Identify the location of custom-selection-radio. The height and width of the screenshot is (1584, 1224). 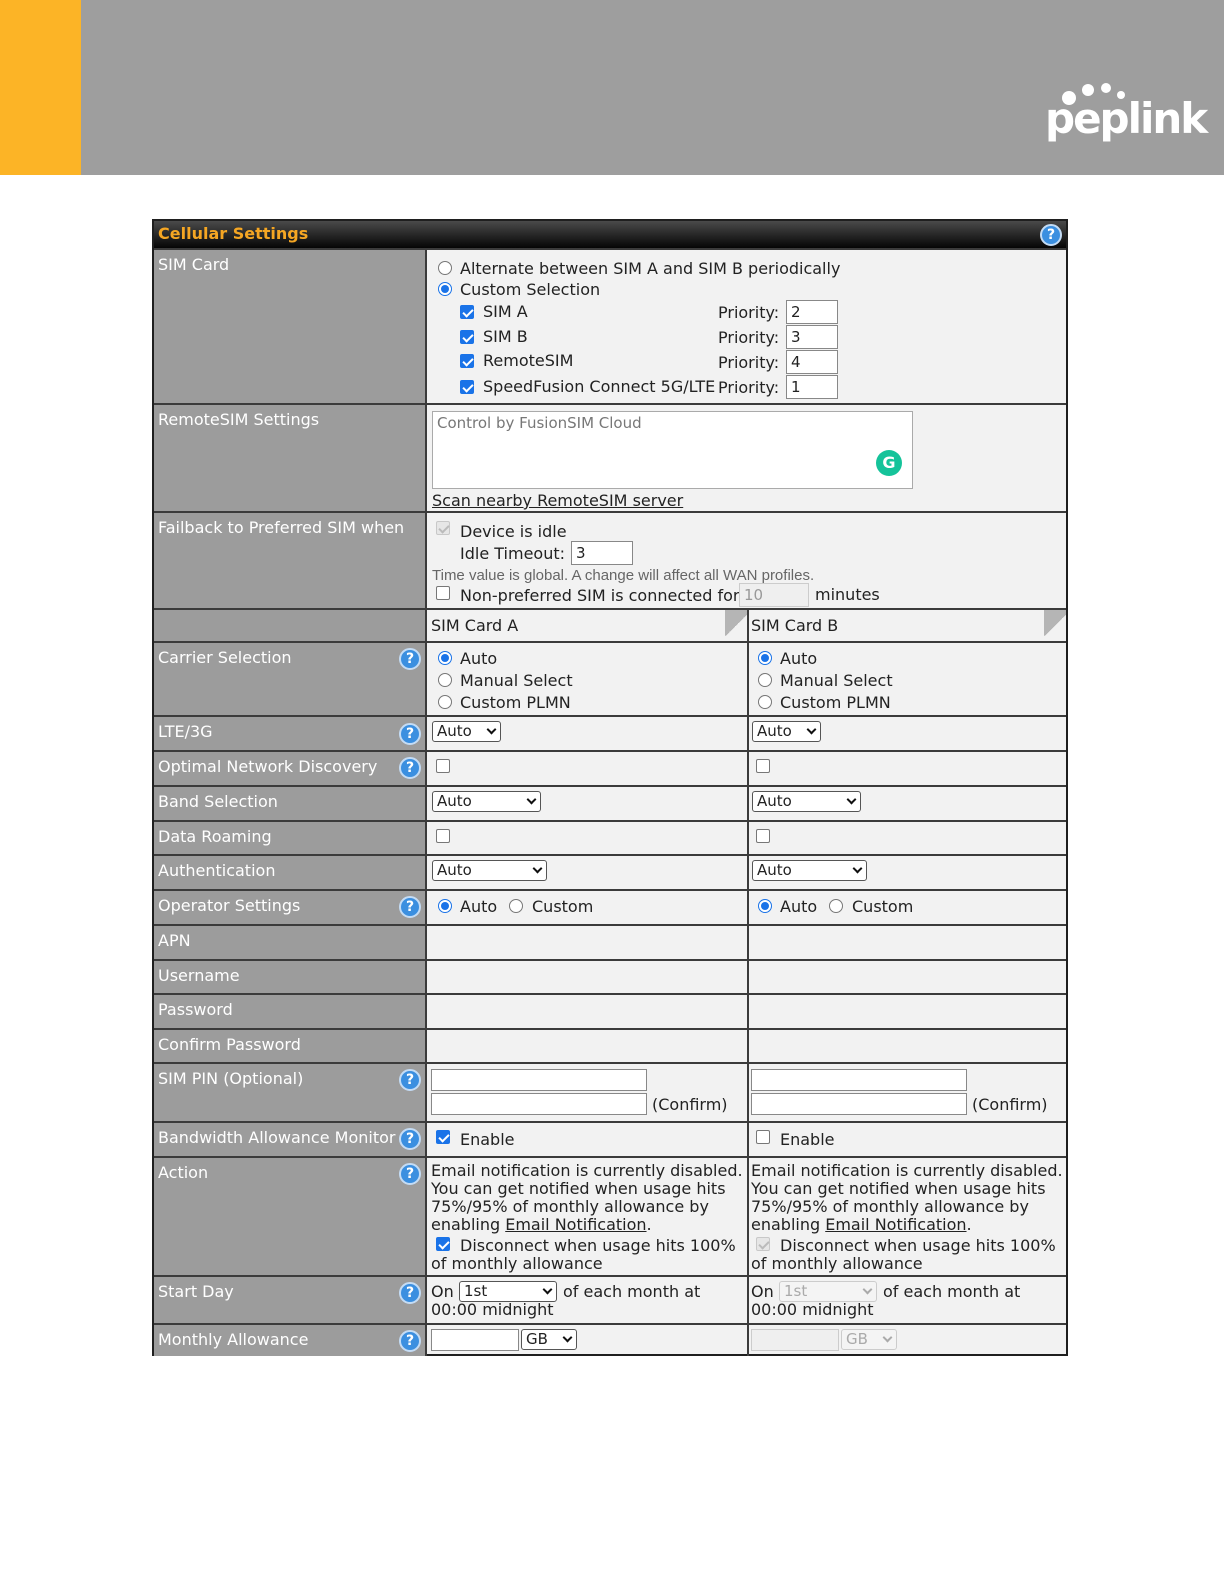
(445, 289).